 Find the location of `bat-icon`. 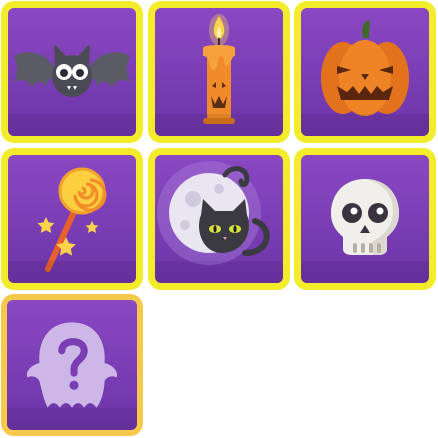

bat-icon is located at coordinates (72, 70).